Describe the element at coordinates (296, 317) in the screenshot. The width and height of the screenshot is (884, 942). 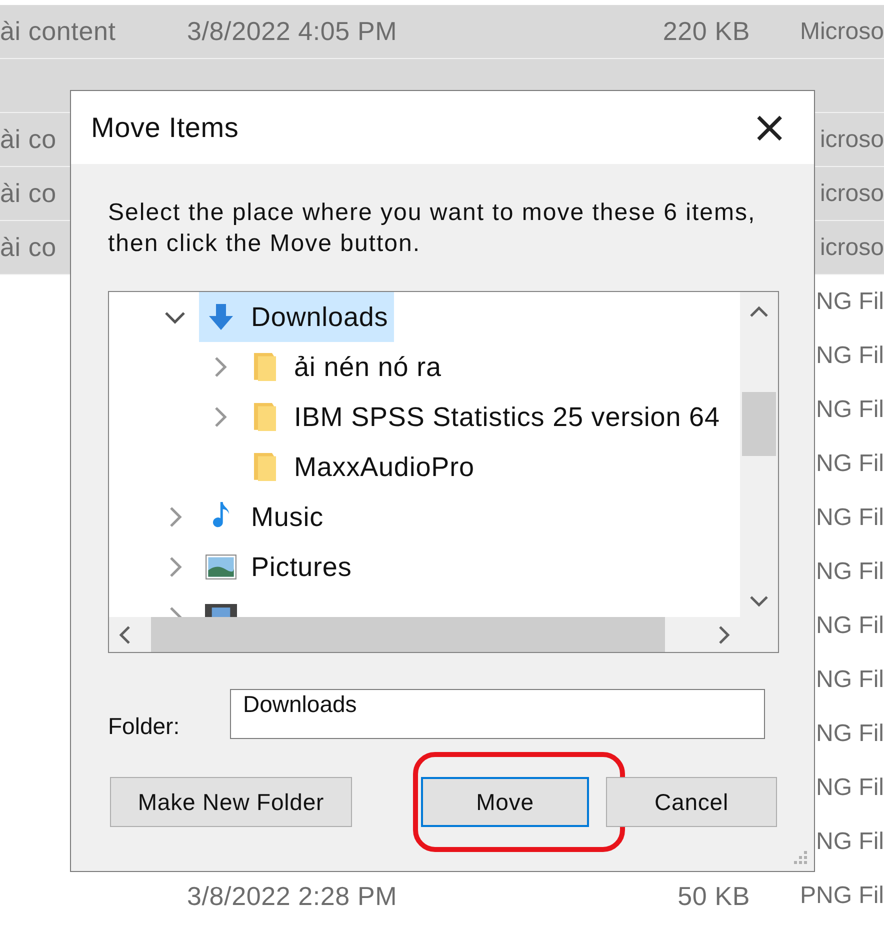
I see `tree-item: Downloads` at that location.